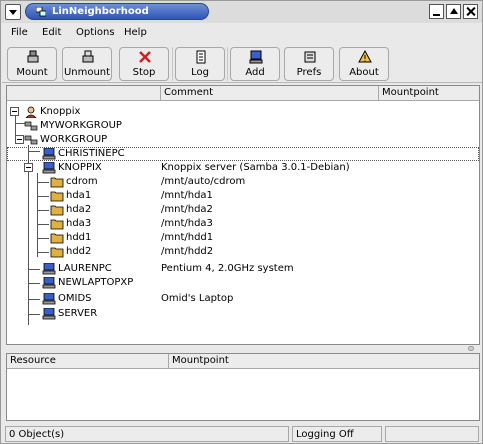 The image size is (483, 444). I want to click on tree-node-label: hda2, so click(79, 209).